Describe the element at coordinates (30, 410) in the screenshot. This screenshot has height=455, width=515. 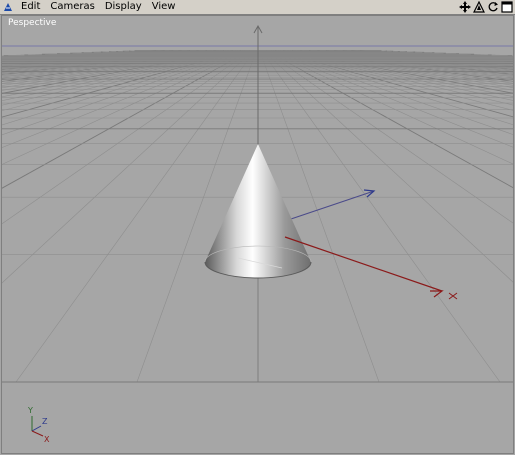
I see `gizmo-y-label: Y` at that location.